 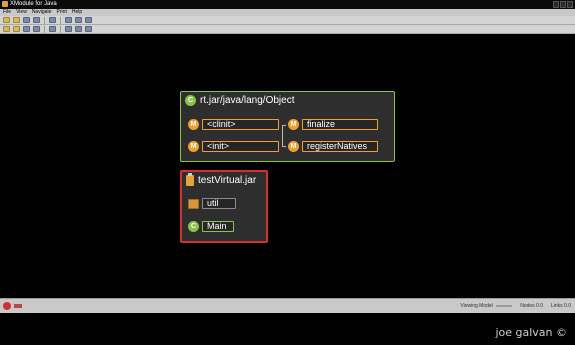 What do you see at coordinates (531, 306) in the screenshot?
I see `nodes-count: Nodes 0.0` at bounding box center [531, 306].